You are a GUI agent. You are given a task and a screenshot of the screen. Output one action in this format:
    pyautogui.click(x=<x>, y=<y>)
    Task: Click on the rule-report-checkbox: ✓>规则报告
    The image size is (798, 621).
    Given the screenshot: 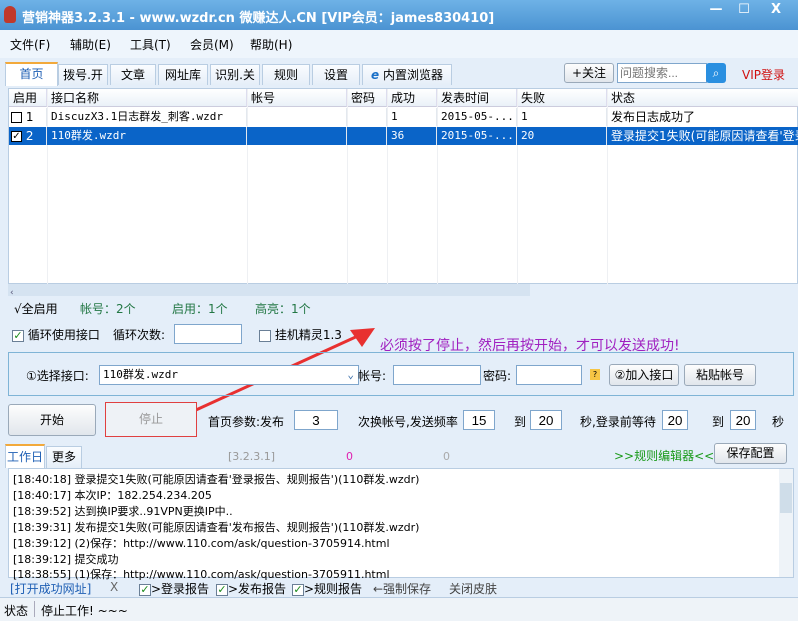 What is the action you would take?
    pyautogui.click(x=327, y=588)
    